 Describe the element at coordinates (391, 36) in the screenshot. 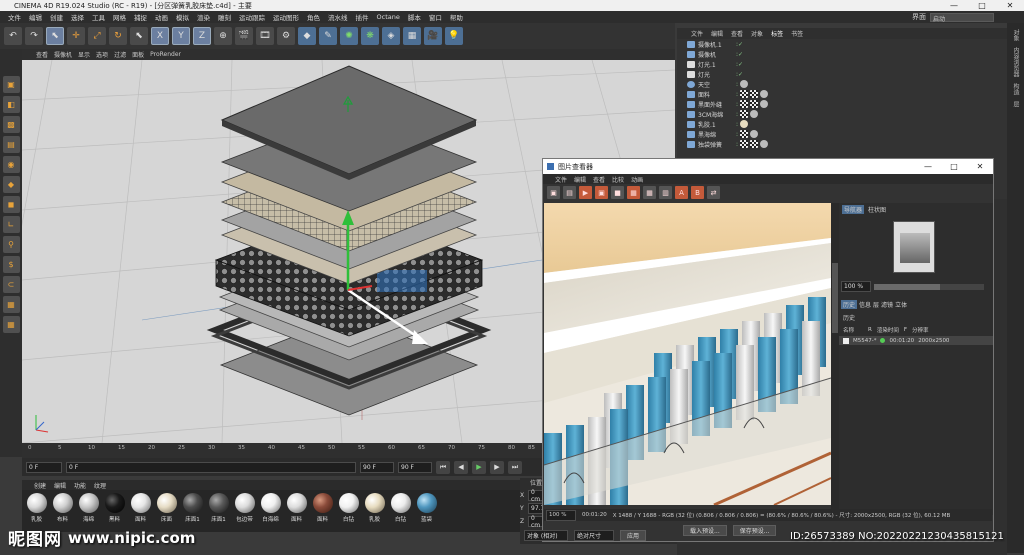

I see `deformer-icon: ◈` at that location.